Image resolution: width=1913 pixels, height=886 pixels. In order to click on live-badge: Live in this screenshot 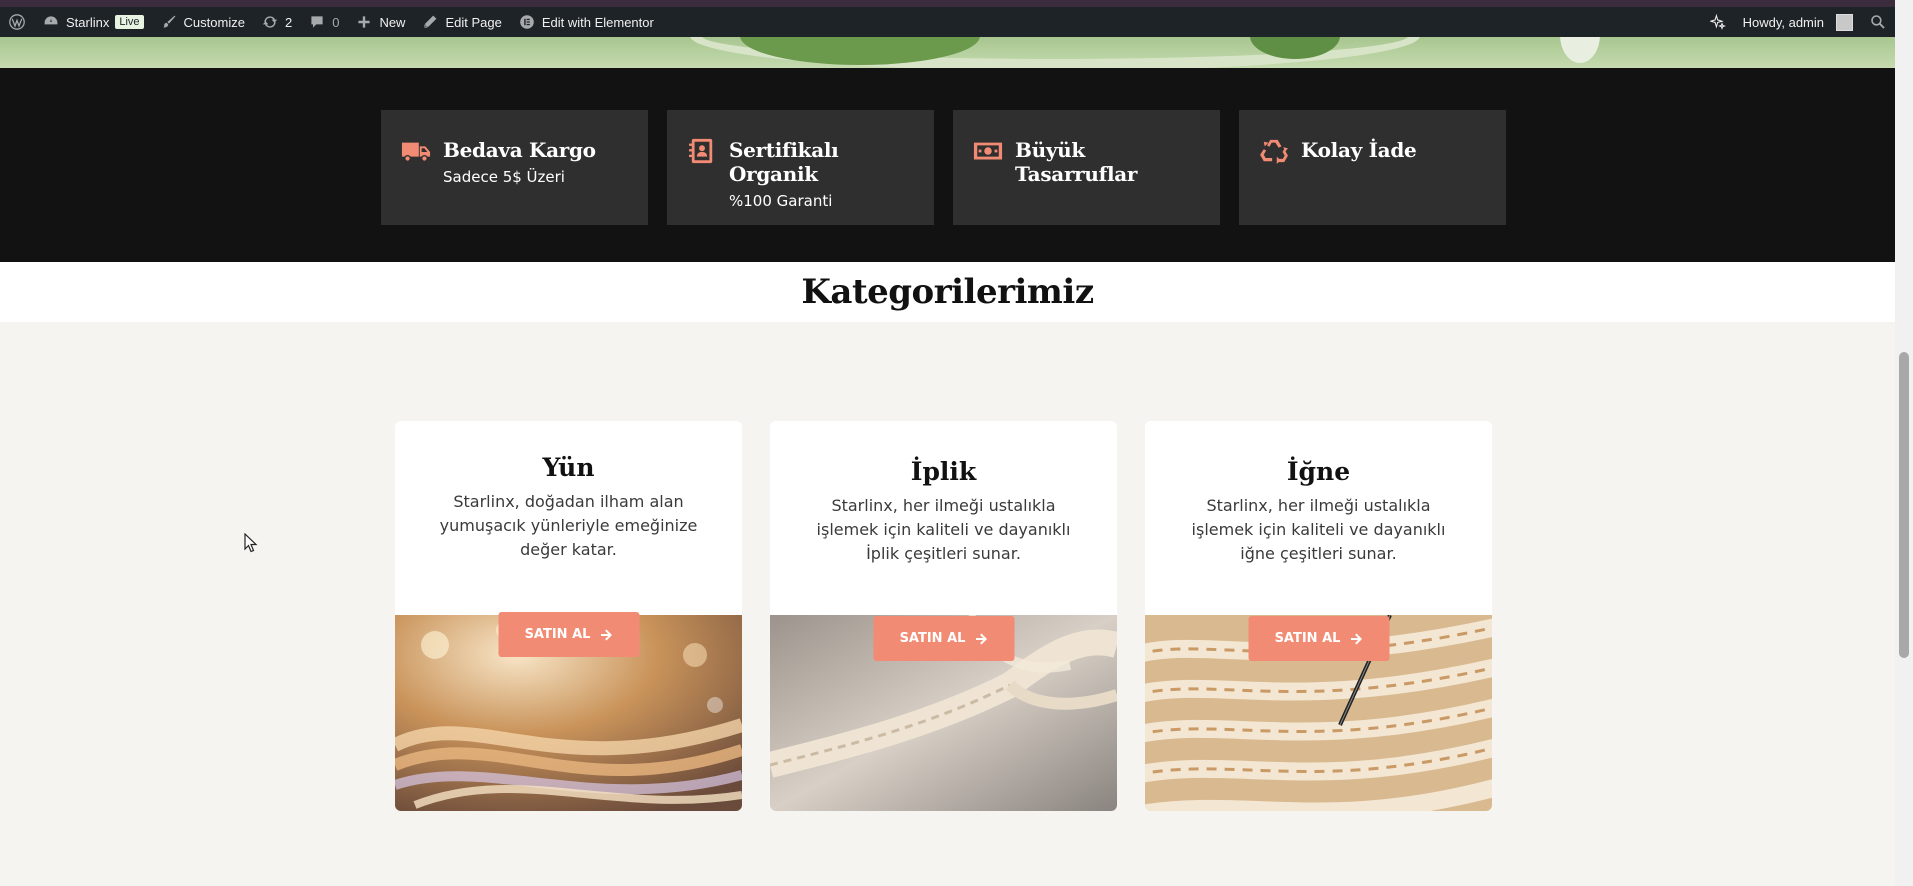, I will do `click(129, 22)`.